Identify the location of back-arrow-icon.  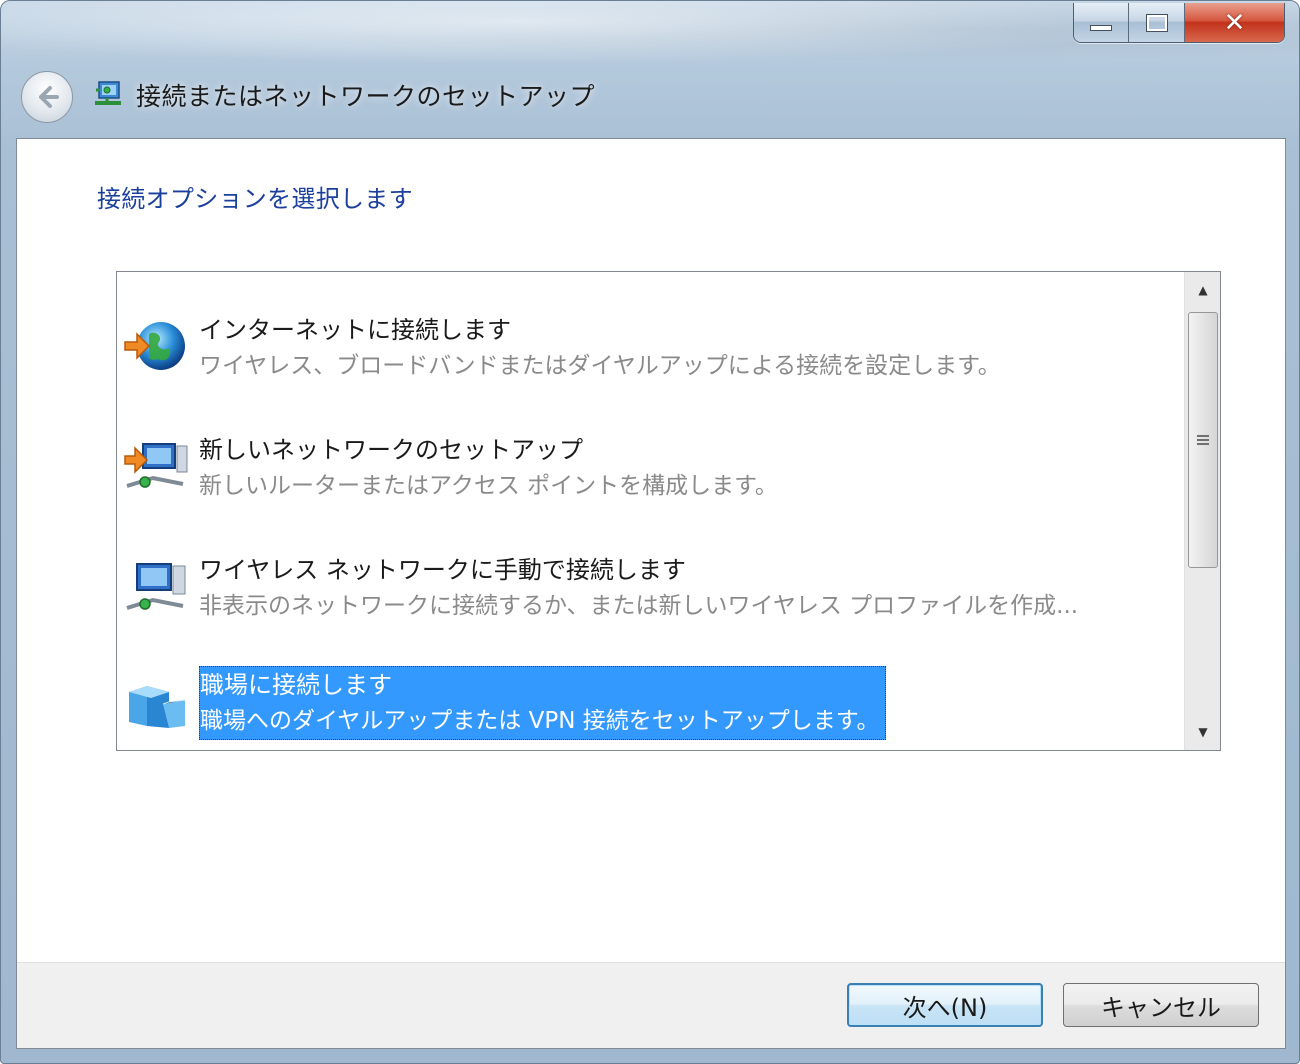
(49, 97).